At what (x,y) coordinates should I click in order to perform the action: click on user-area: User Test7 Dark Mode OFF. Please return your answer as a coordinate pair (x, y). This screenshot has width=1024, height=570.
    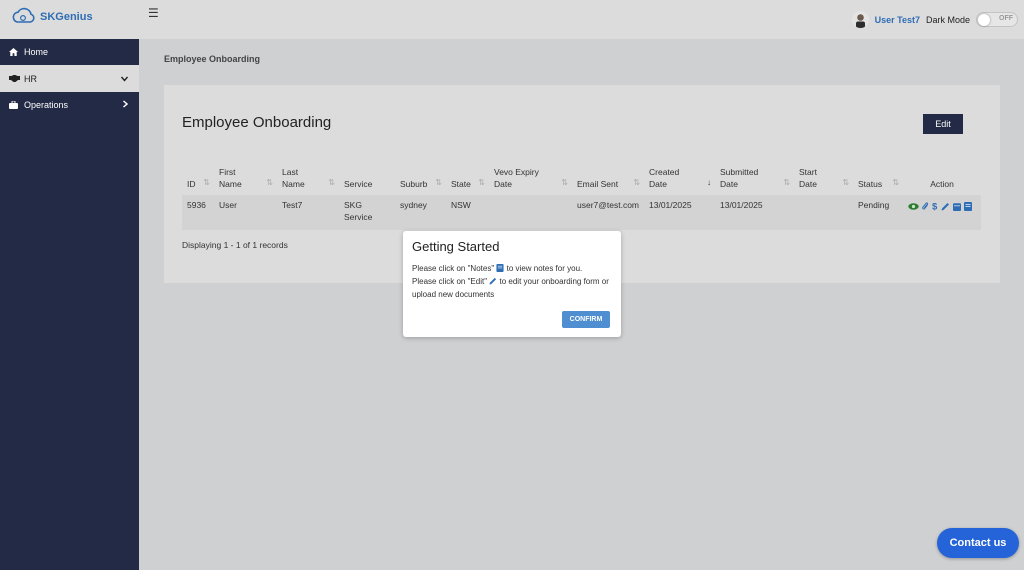
    Looking at the image, I should click on (934, 19).